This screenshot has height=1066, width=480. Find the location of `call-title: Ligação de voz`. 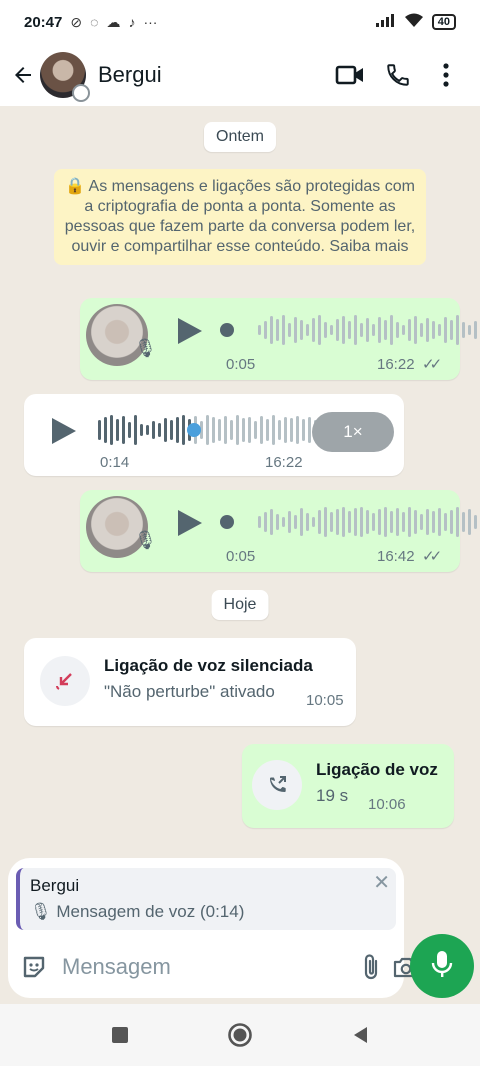

call-title: Ligação de voz is located at coordinates (377, 769).